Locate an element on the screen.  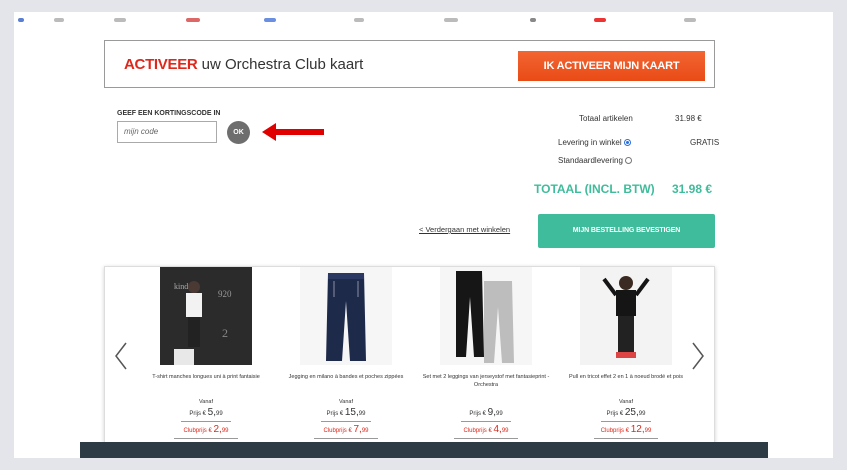
standard-delivery-option: Standaardlevering is located at coordinates (595, 160).